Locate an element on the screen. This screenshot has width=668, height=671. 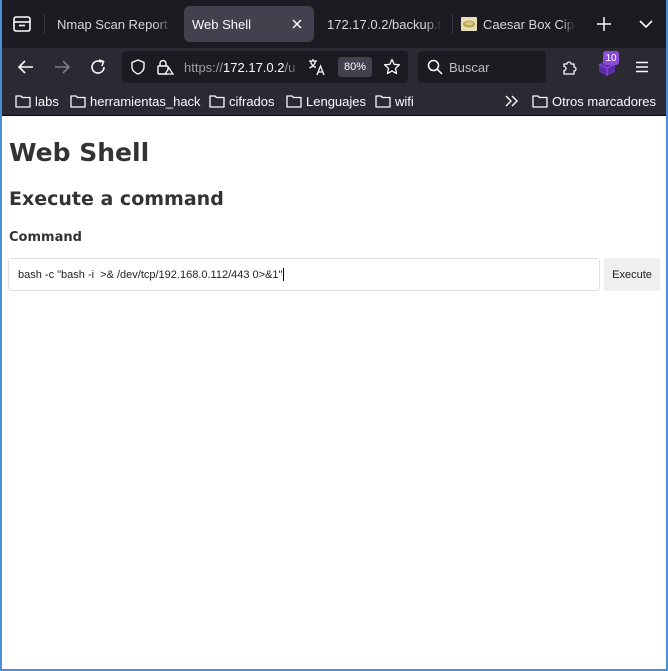
bookmark-star-icon is located at coordinates (392, 67).